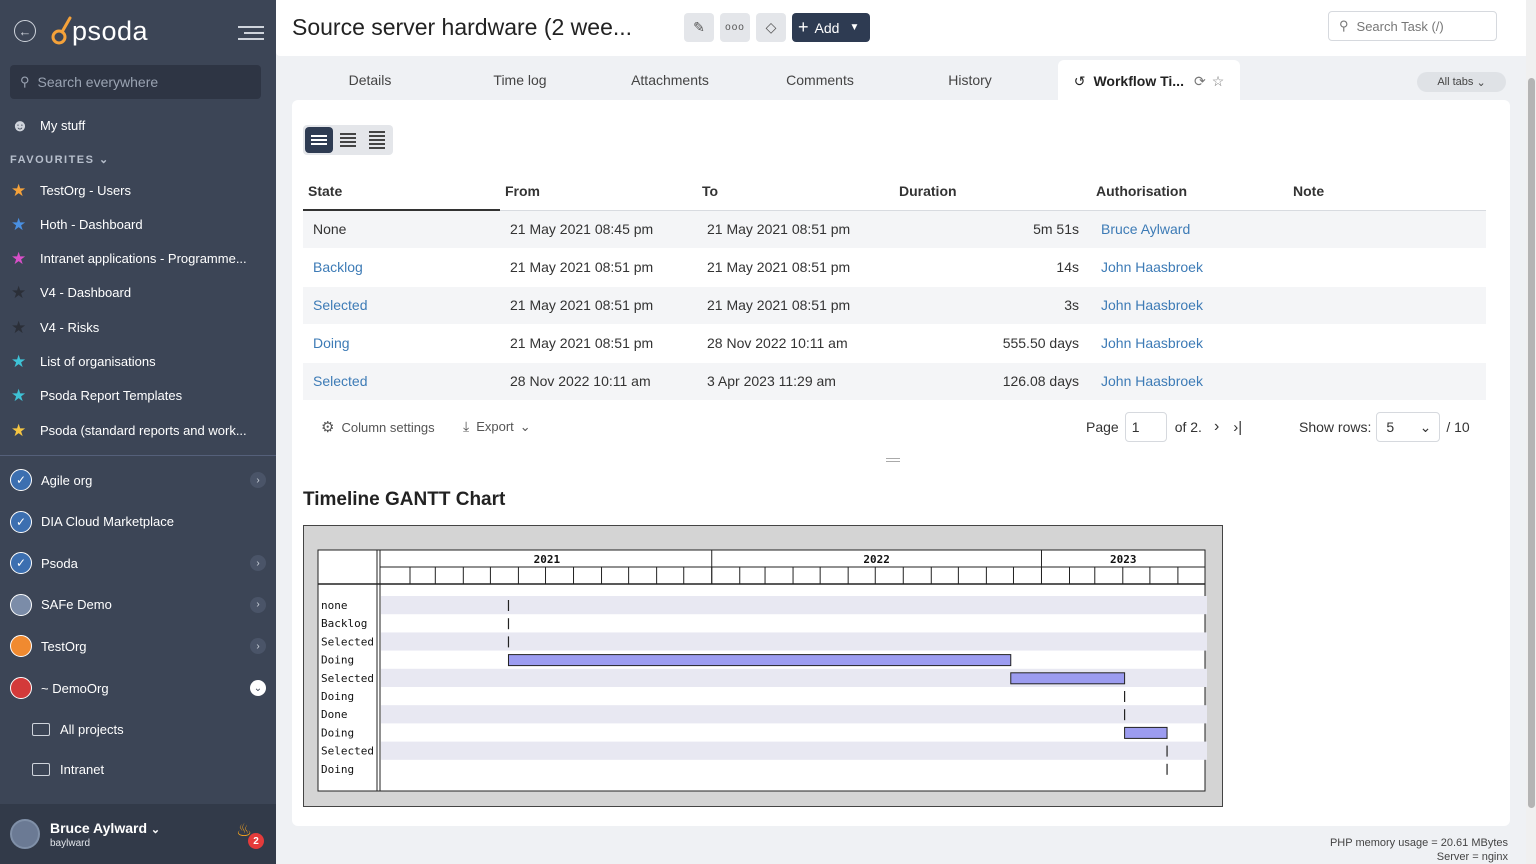 The width and height of the screenshot is (1536, 864). Describe the element at coordinates (1200, 81) in the screenshot. I see `refresh-icon: ⟳` at that location.